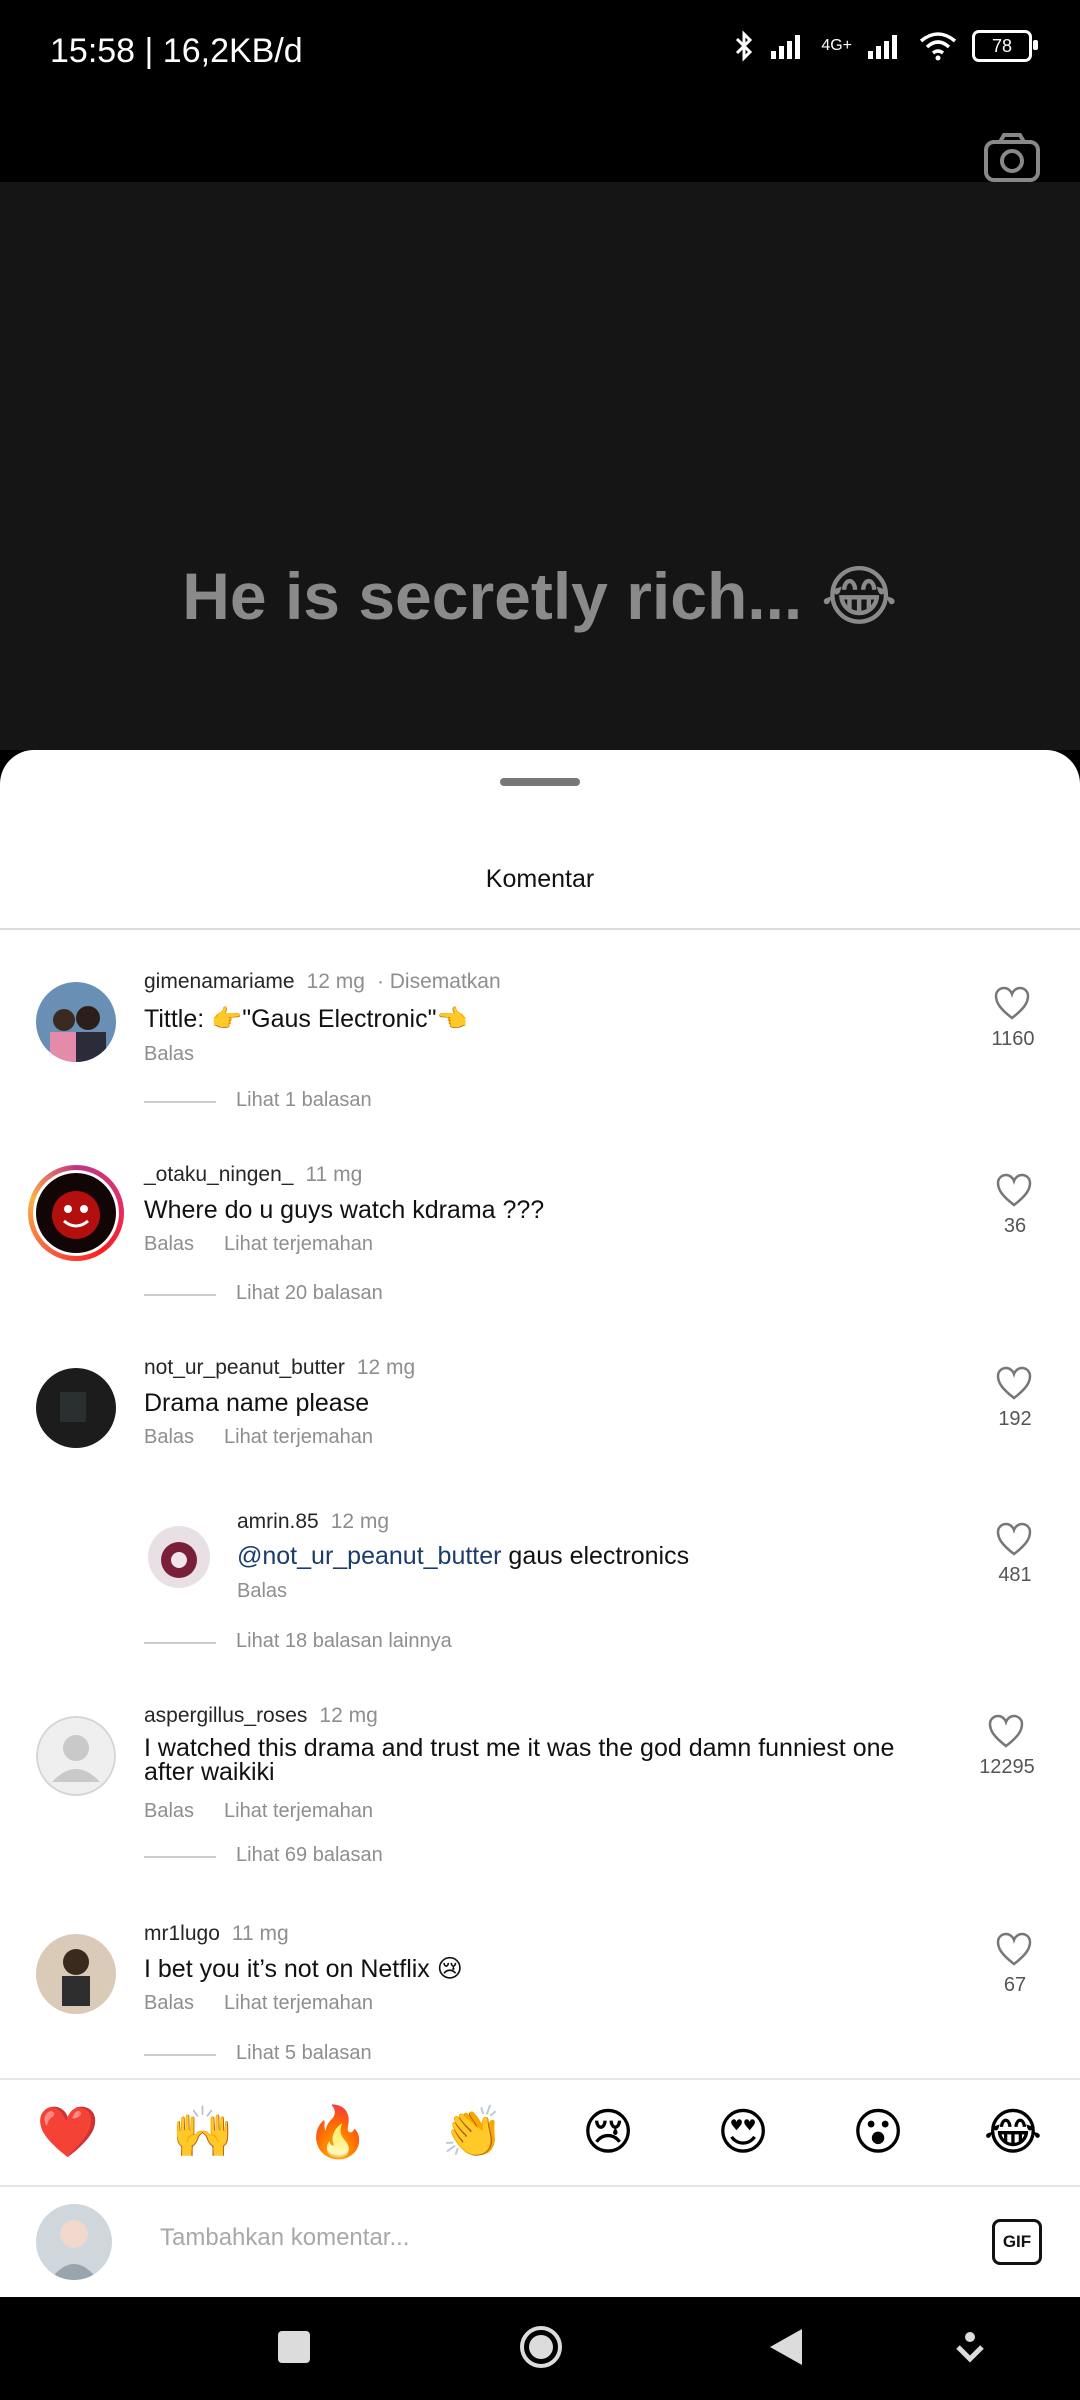 This screenshot has width=1080, height=2400. I want to click on mention-link: @not_ur_peanut_butter, so click(369, 1556).